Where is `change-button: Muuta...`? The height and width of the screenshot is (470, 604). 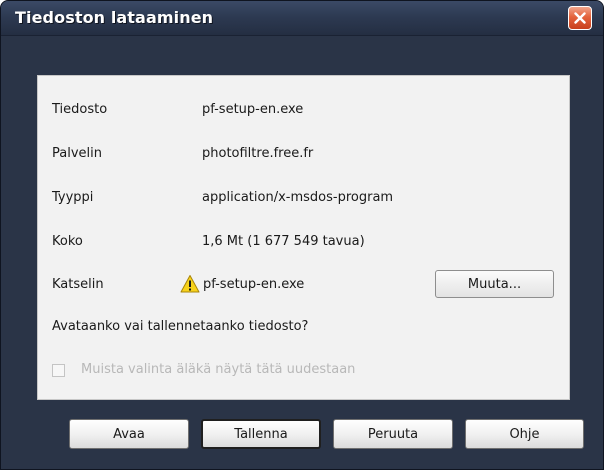 change-button: Muuta... is located at coordinates (494, 284).